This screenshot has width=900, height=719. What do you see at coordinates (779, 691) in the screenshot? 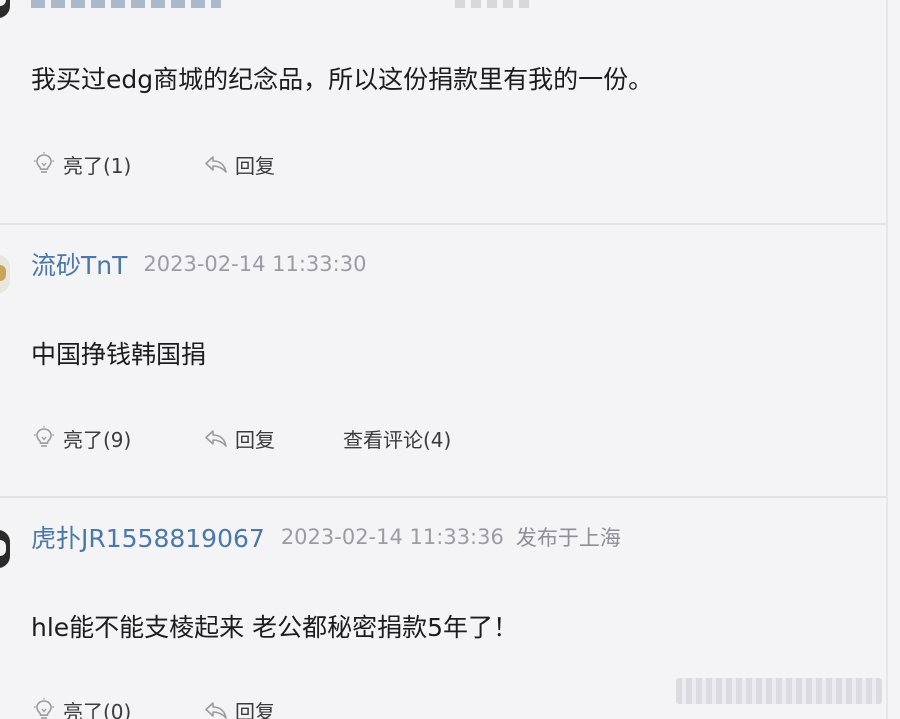
I see `watermark` at bounding box center [779, 691].